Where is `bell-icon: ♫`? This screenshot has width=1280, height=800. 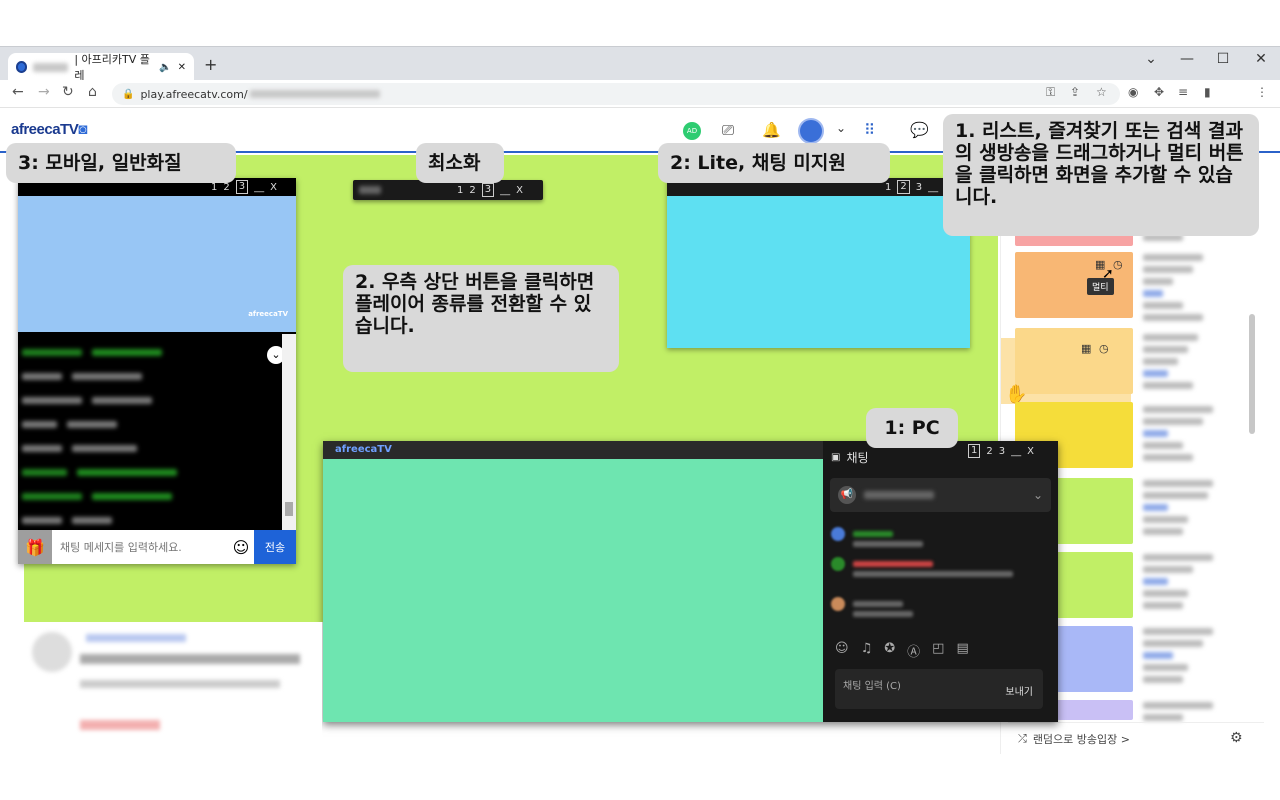 bell-icon: ♫ is located at coordinates (867, 650).